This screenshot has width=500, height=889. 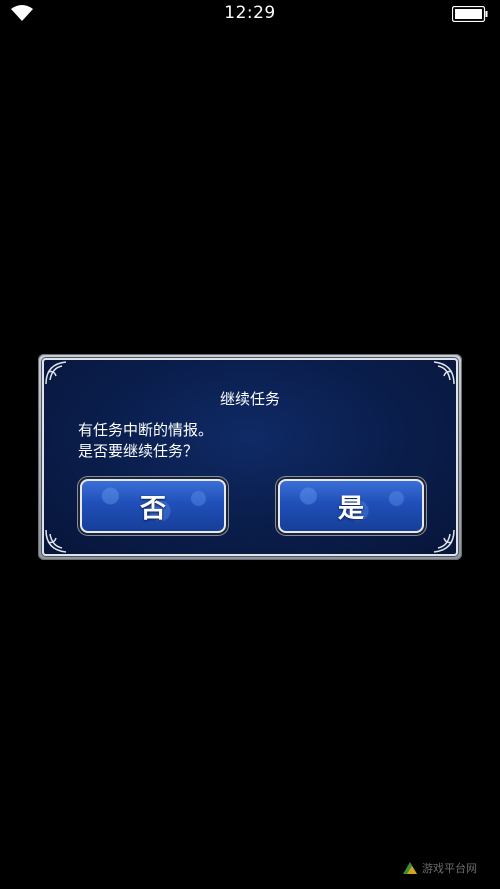 I want to click on watermark-text: 游戏平台网, so click(x=449, y=868).